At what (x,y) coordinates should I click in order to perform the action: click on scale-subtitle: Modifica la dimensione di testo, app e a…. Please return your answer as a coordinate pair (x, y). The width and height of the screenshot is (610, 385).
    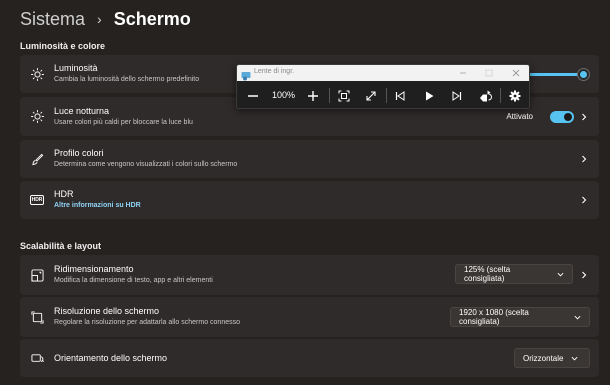
    Looking at the image, I should click on (133, 280).